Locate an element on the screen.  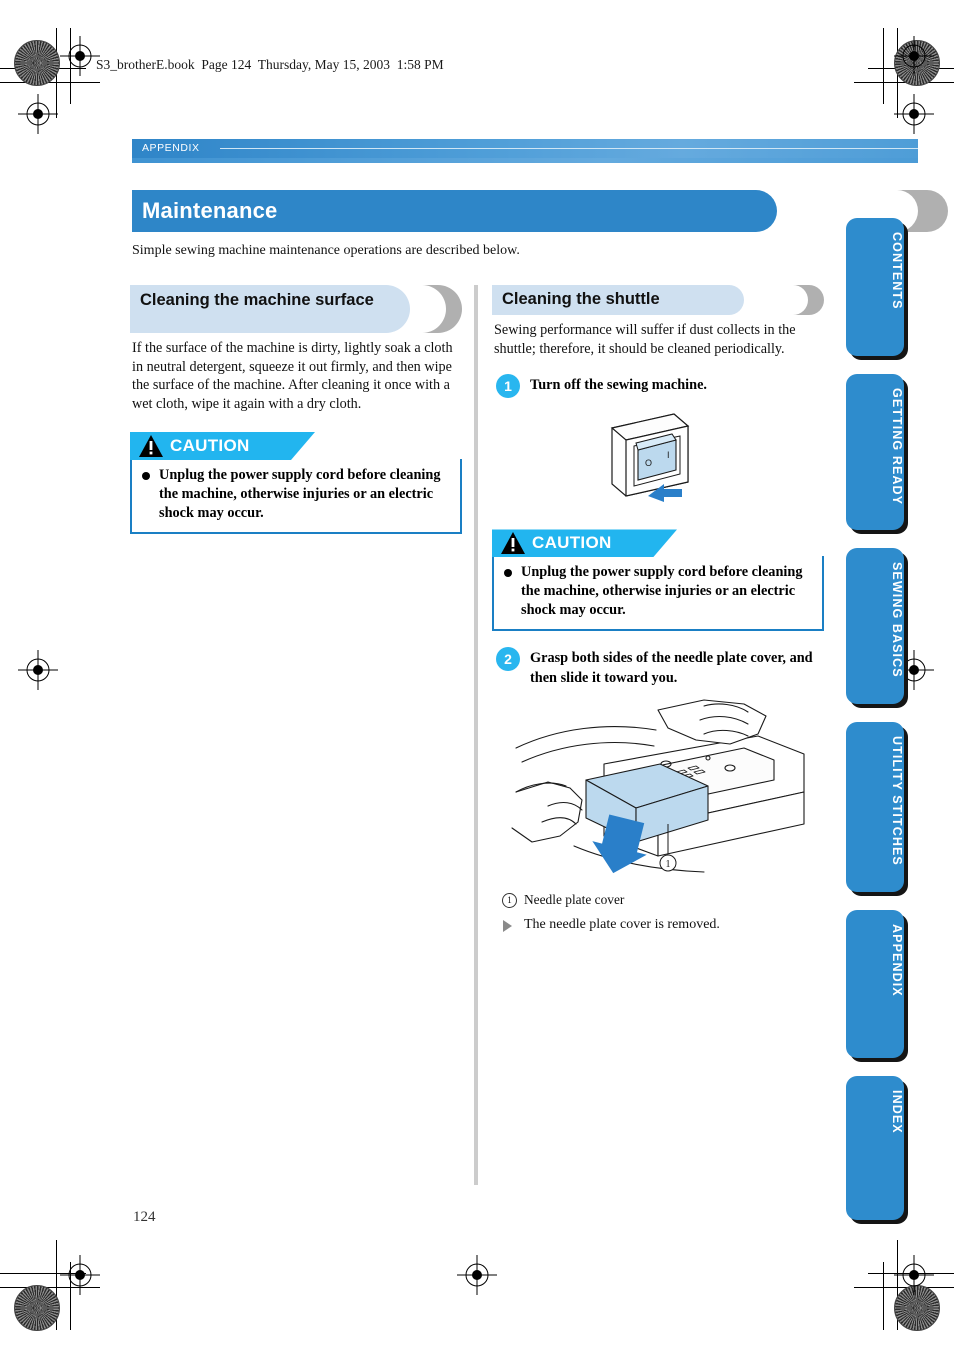
subhead-bar: Cleaning the machine surface is located at coordinates (270, 309).